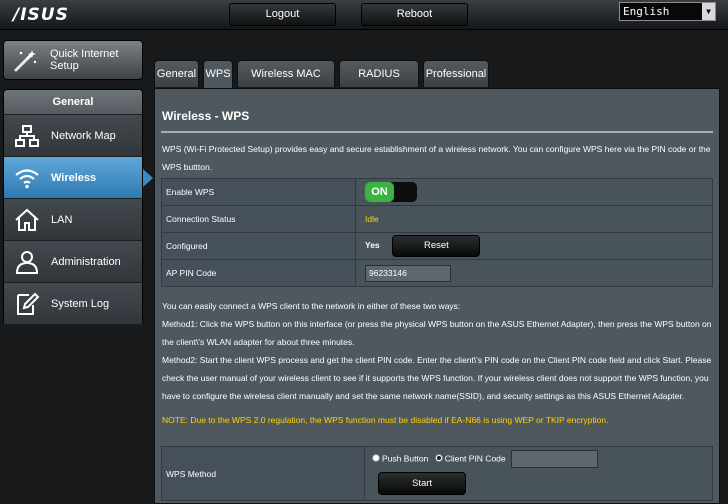 The height and width of the screenshot is (504, 728). What do you see at coordinates (708, 11) in the screenshot?
I see `chevron-down-icon: ▼` at bounding box center [708, 11].